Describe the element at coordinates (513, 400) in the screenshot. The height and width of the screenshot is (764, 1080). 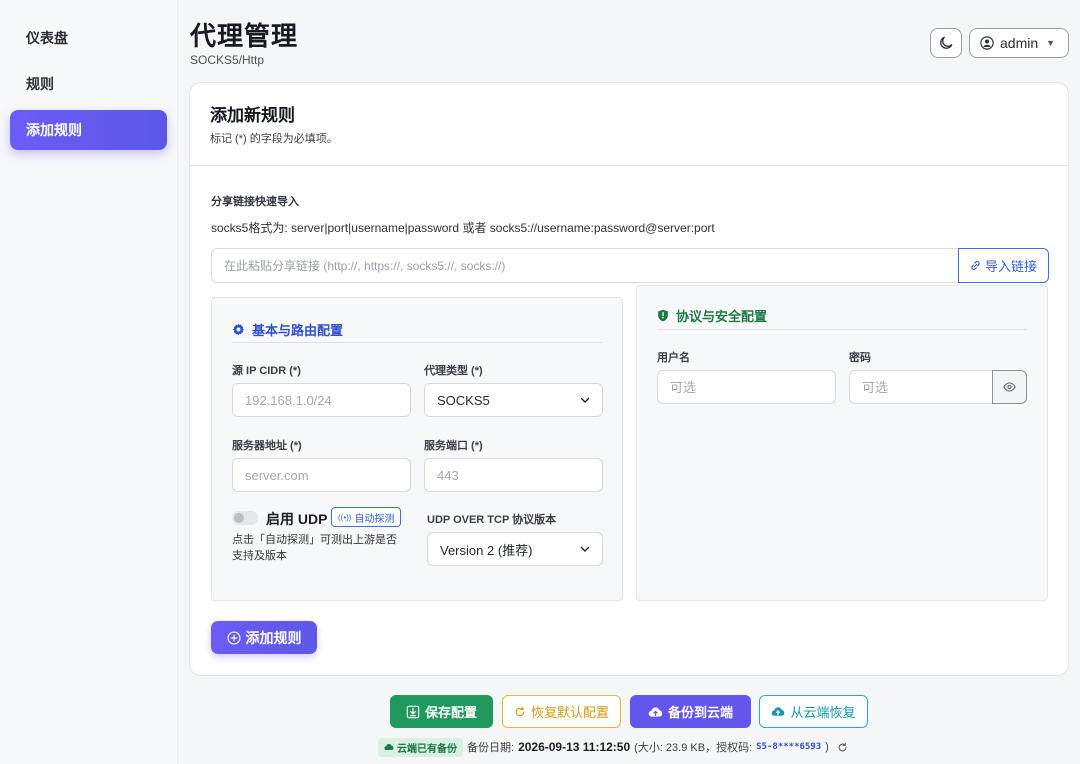
I see `proxy-type-select: SOCKS5` at that location.